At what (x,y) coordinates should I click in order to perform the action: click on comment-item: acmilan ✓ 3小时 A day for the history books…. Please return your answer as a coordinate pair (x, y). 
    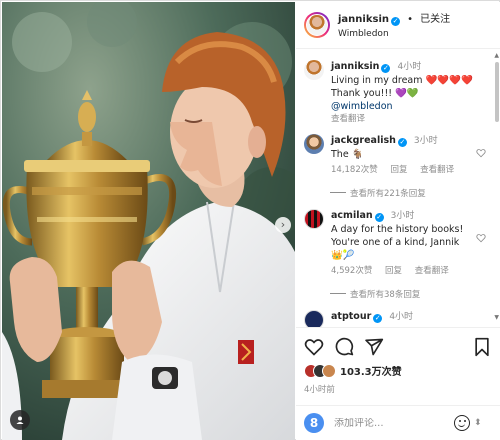
    Looking at the image, I should click on (398, 243).